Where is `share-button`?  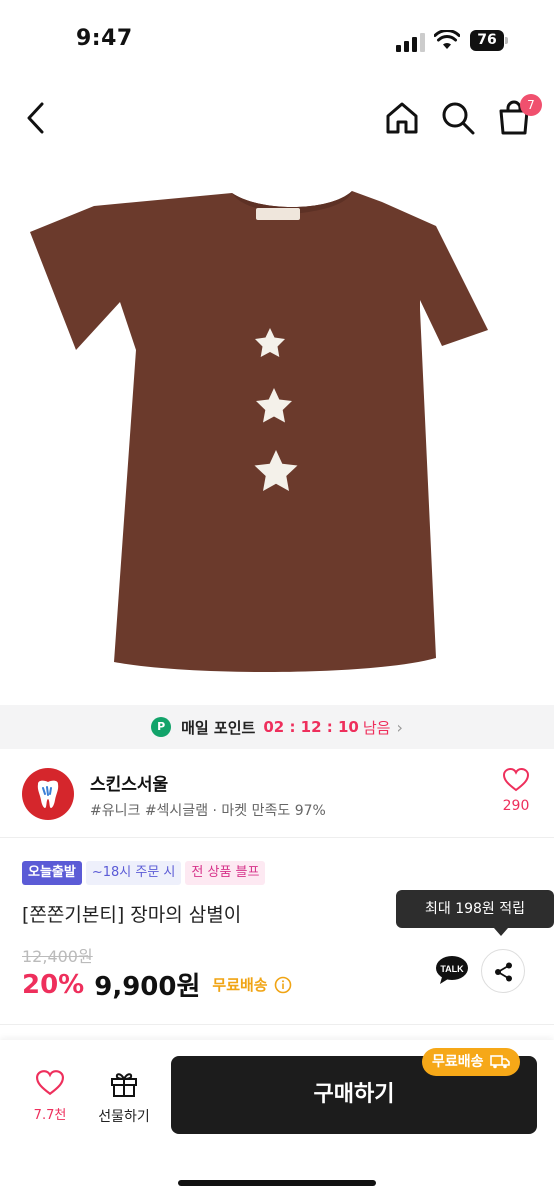
share-button is located at coordinates (503, 971).